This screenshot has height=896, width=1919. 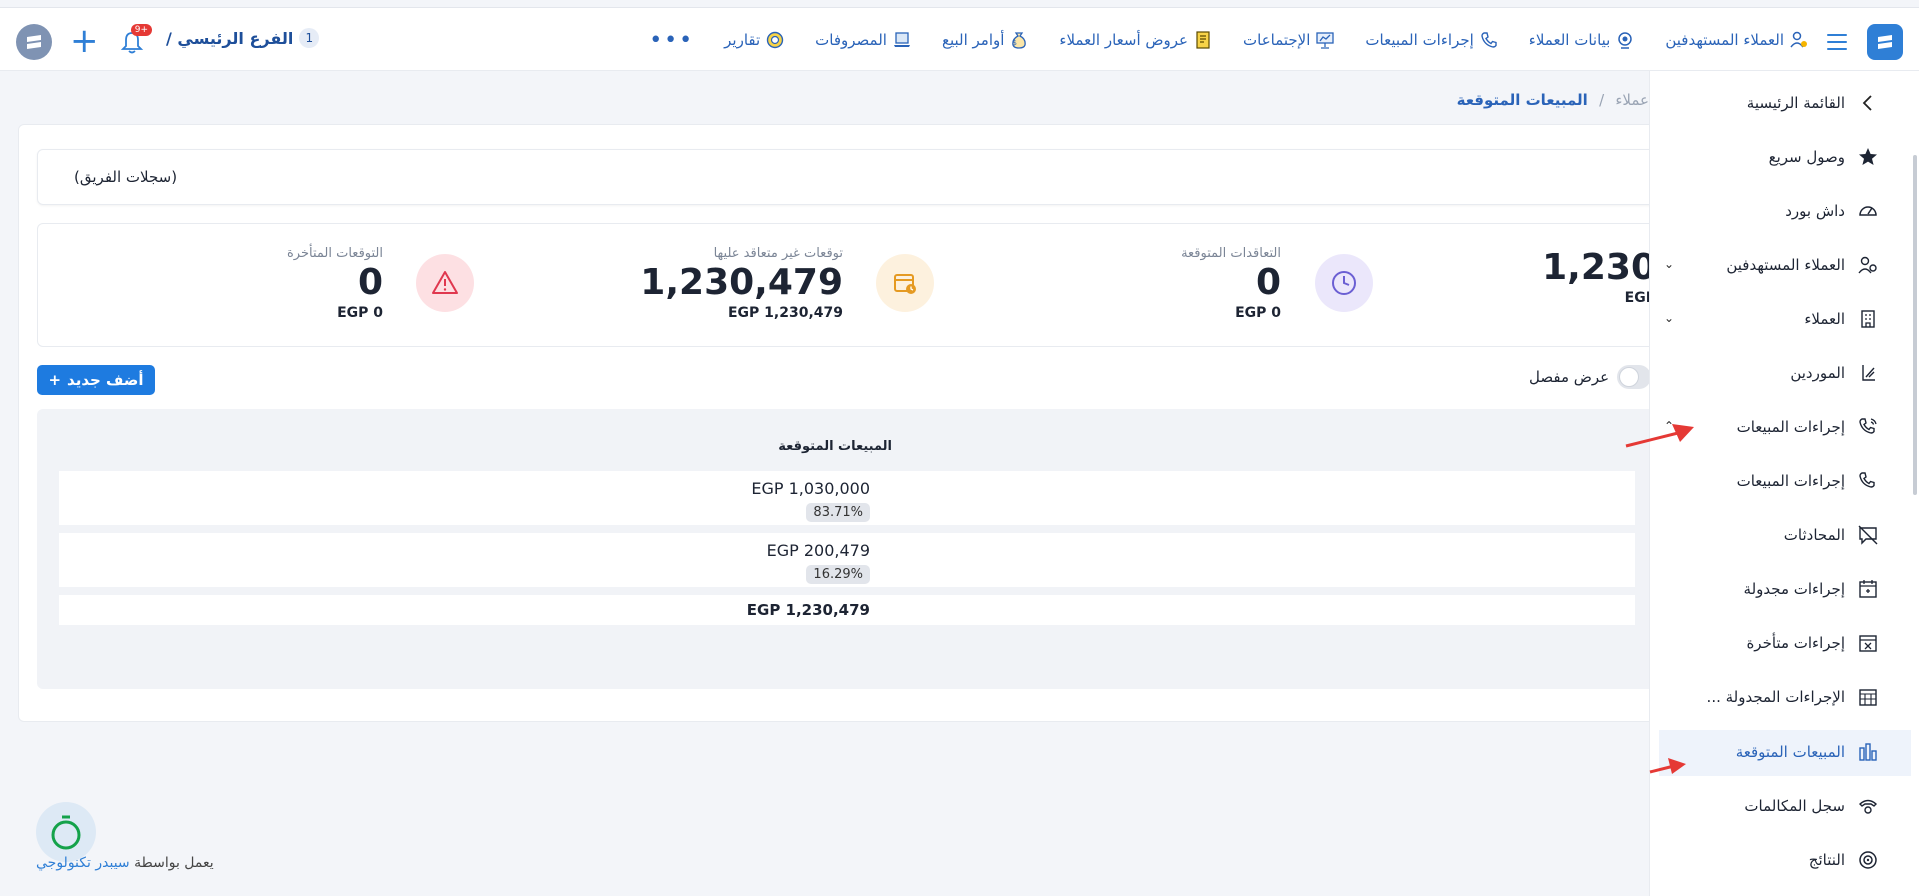 I want to click on sidebar-item-label: النتائج, so click(x=1826, y=860).